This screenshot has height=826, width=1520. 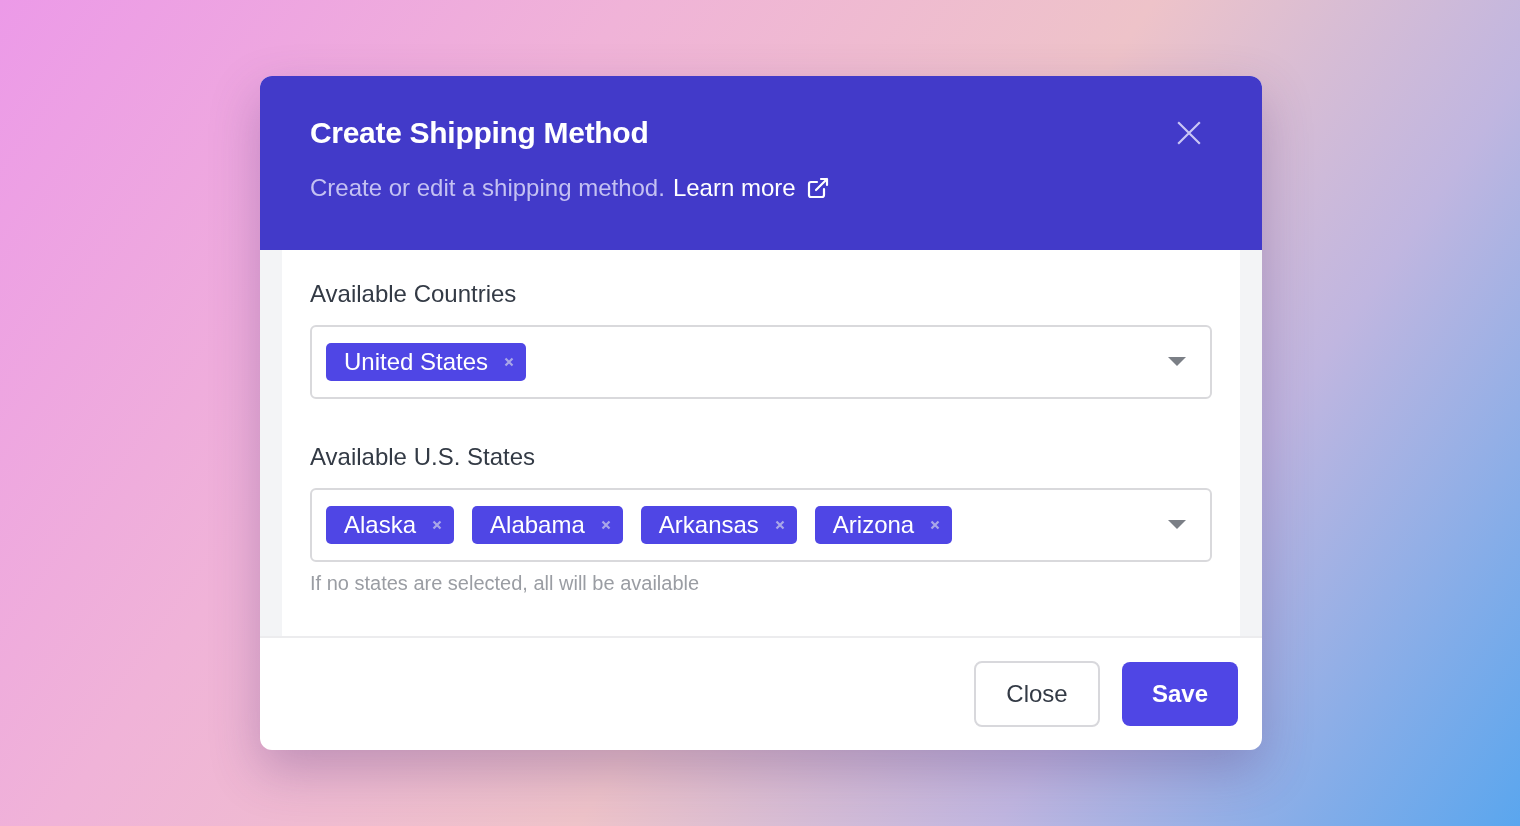 I want to click on dialog-subtitle: Create or edit a shipping method., so click(x=487, y=188).